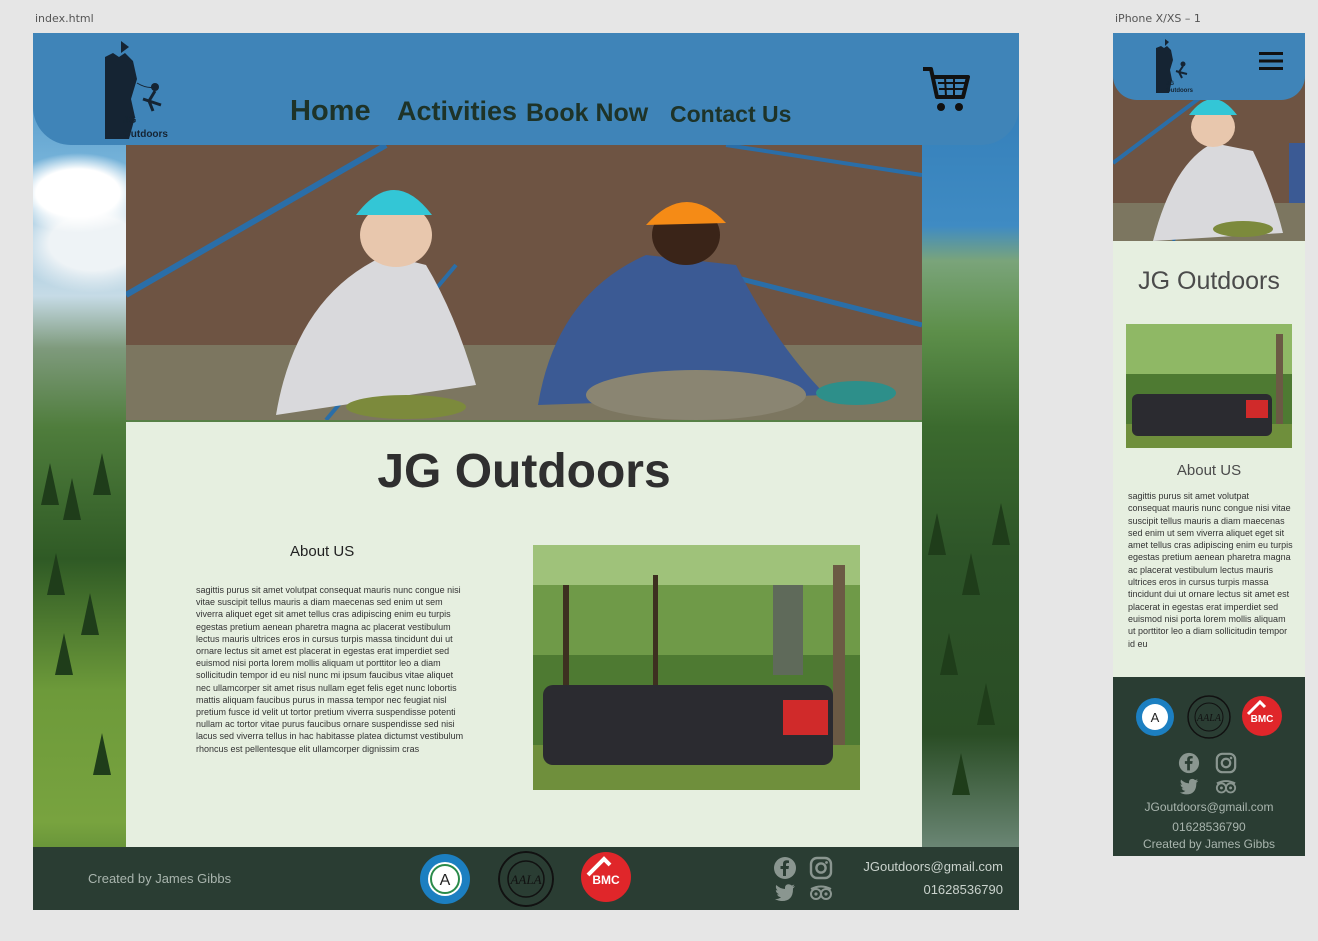 This screenshot has height=941, width=1318. Describe the element at coordinates (1209, 807) in the screenshot. I see `mobile-footer-email: JGoutdoors@gmail.com` at that location.